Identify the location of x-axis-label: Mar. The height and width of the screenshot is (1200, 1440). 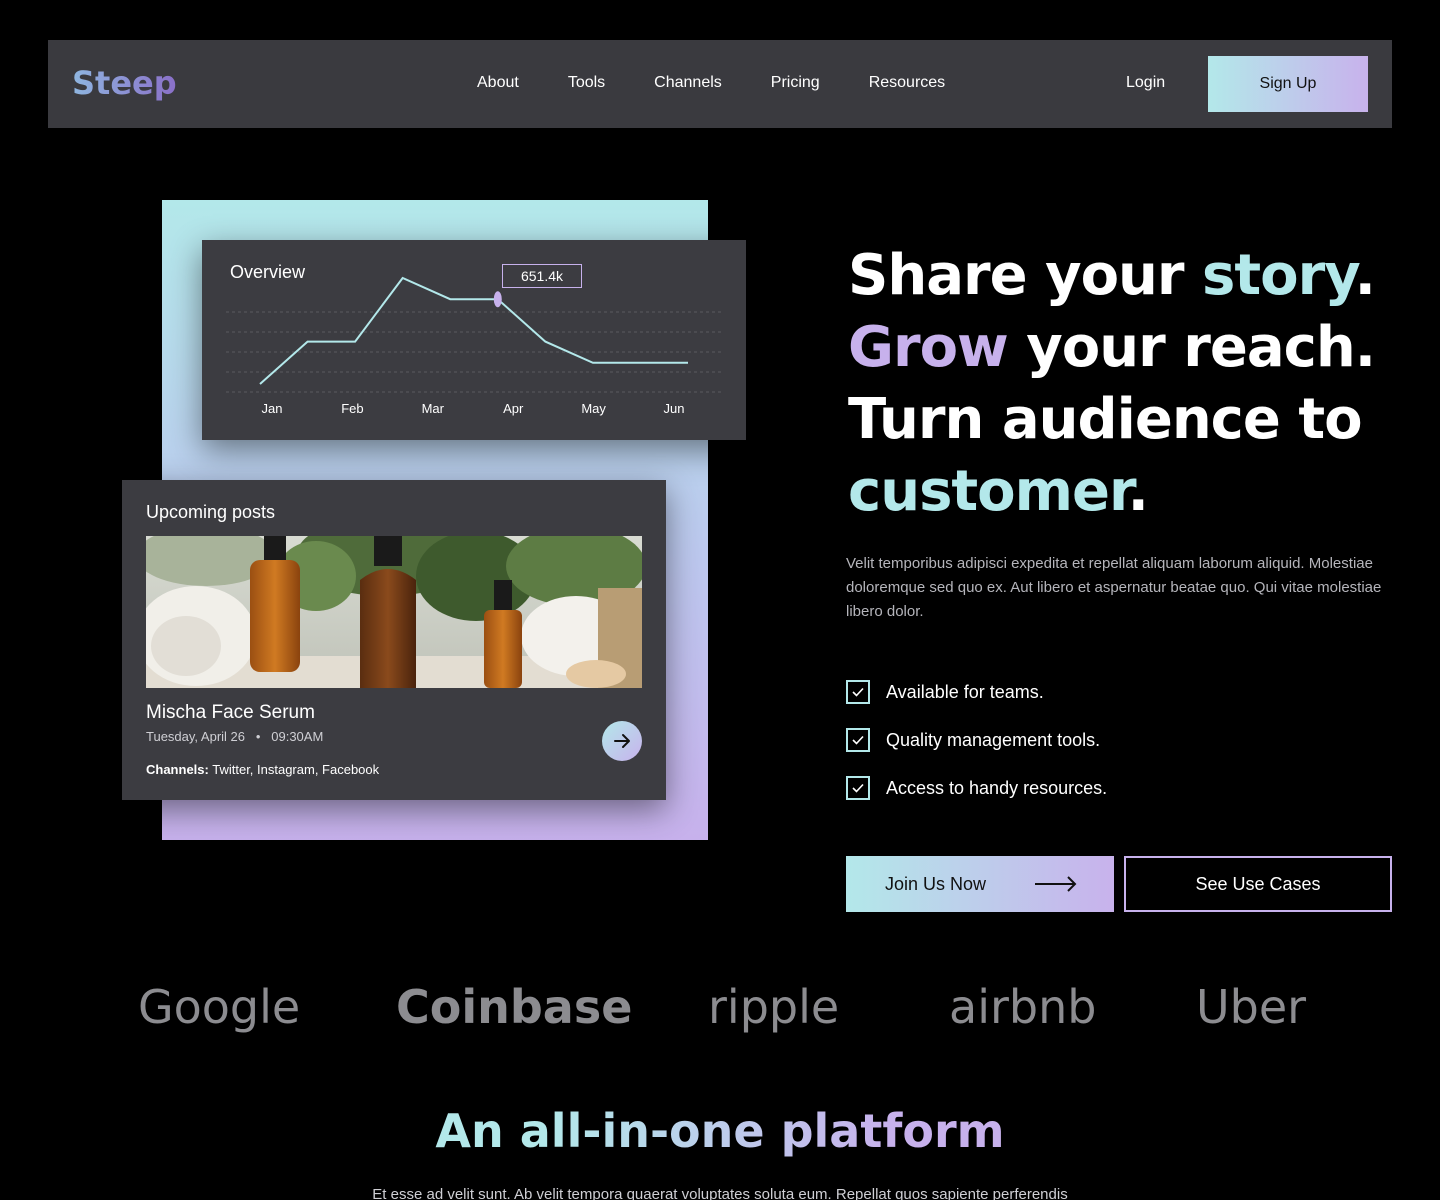
(433, 408).